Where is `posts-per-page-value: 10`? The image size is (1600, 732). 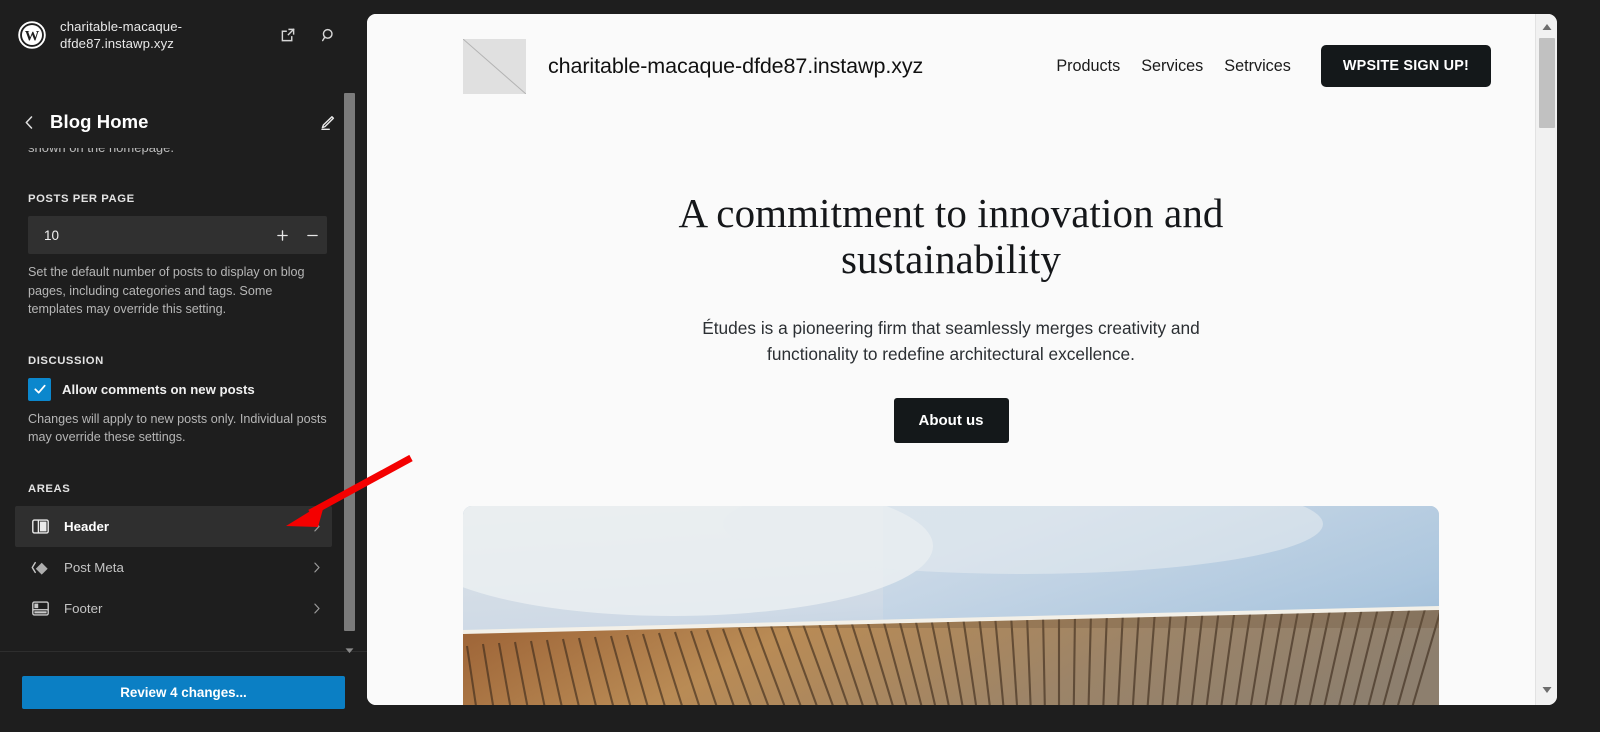 posts-per-page-value: 10 is located at coordinates (147, 235).